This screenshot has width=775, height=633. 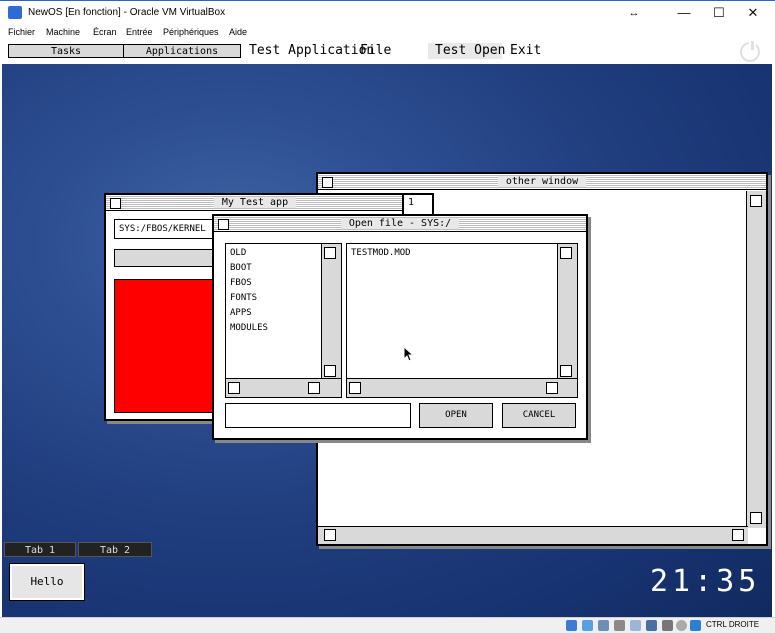 What do you see at coordinates (191, 32) in the screenshot?
I see `menu-peripheriques: Périphériques` at bounding box center [191, 32].